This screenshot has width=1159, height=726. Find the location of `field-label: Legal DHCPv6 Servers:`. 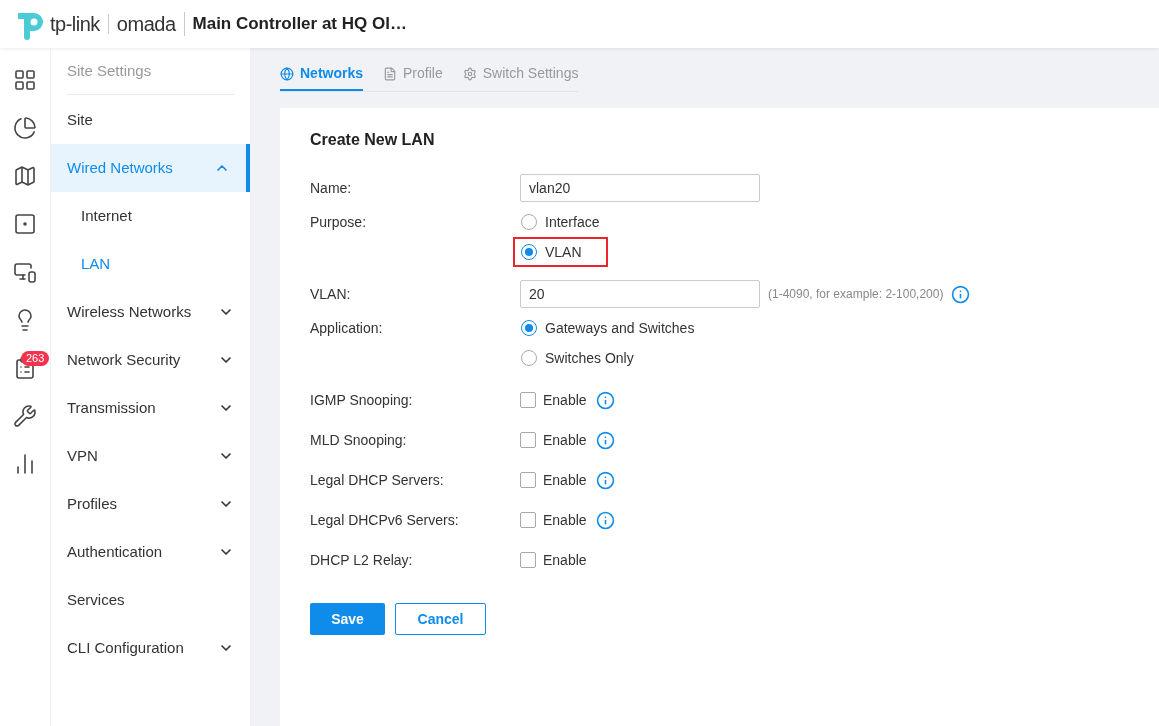

field-label: Legal DHCPv6 Servers: is located at coordinates (385, 520).